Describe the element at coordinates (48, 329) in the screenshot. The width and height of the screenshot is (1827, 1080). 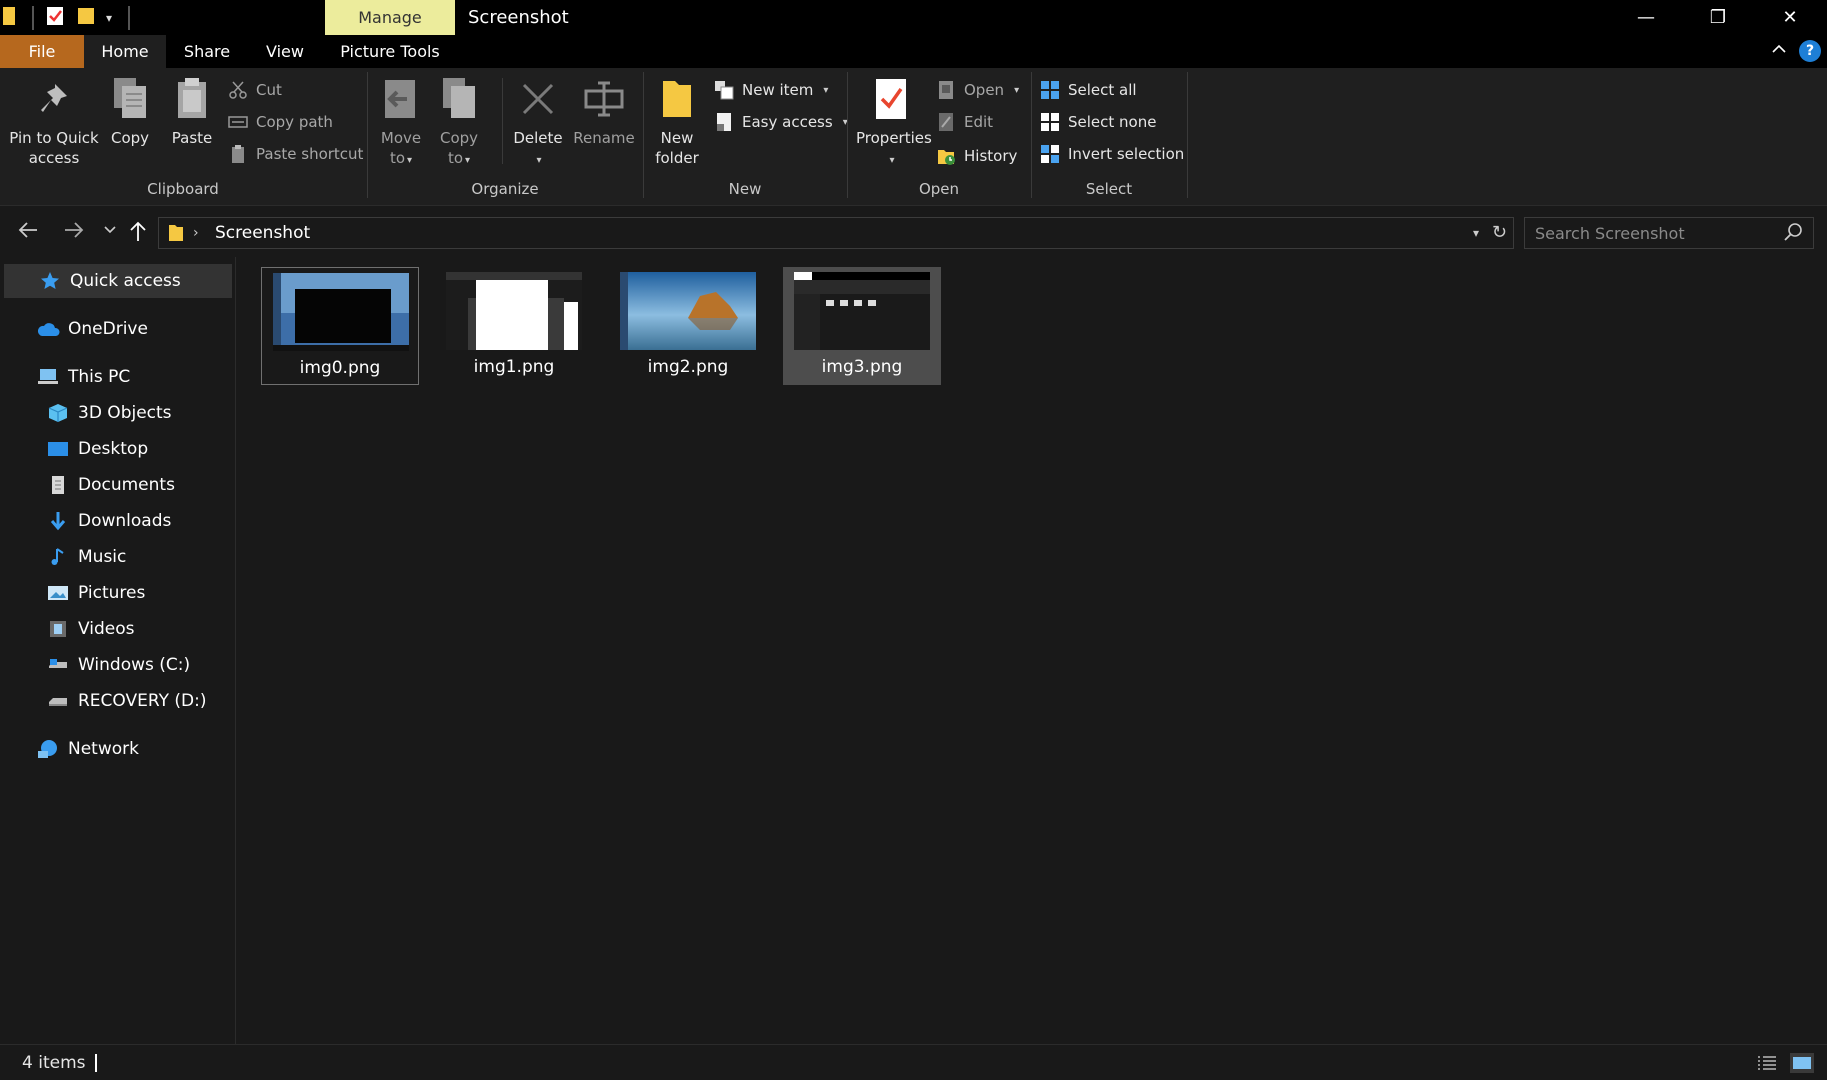
I see `cloud-icon` at that location.